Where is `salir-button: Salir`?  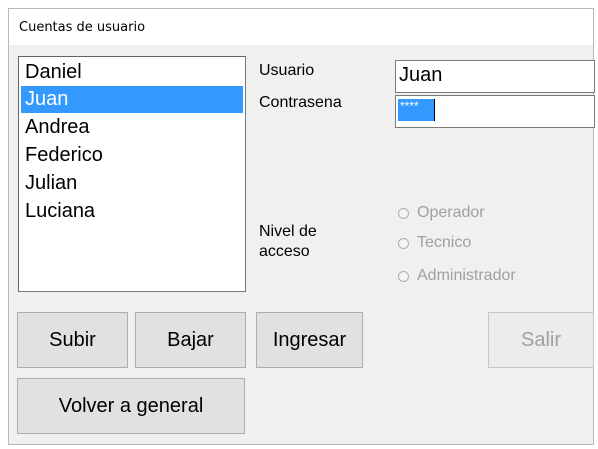 salir-button: Salir is located at coordinates (541, 340).